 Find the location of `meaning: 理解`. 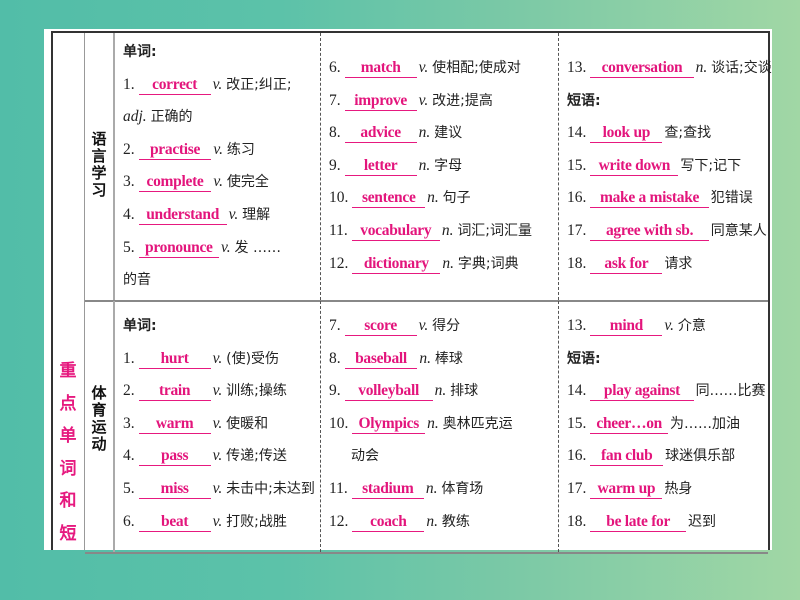

meaning: 理解 is located at coordinates (256, 215).